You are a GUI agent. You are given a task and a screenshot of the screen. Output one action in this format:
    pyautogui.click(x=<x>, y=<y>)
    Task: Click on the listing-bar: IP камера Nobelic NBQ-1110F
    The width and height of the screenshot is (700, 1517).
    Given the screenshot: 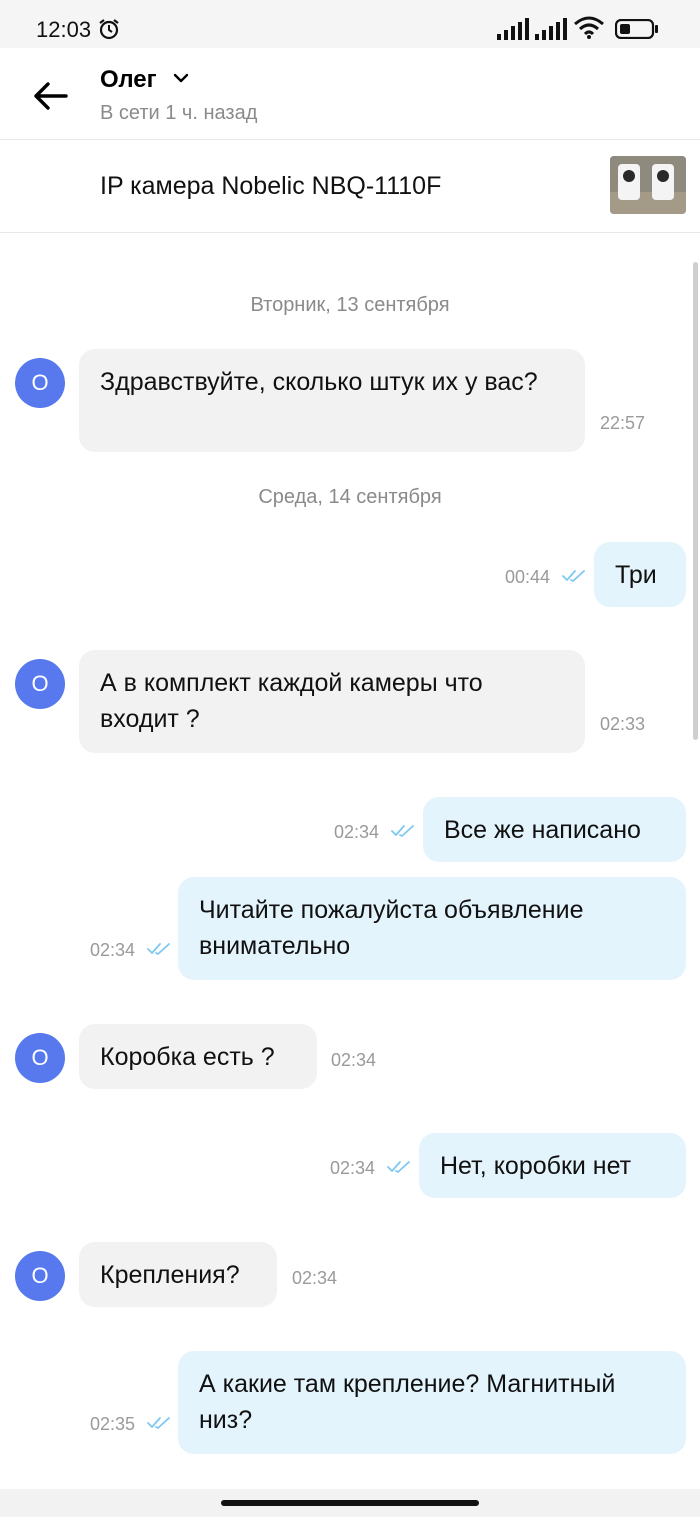 What is the action you would take?
    pyautogui.click(x=350, y=186)
    